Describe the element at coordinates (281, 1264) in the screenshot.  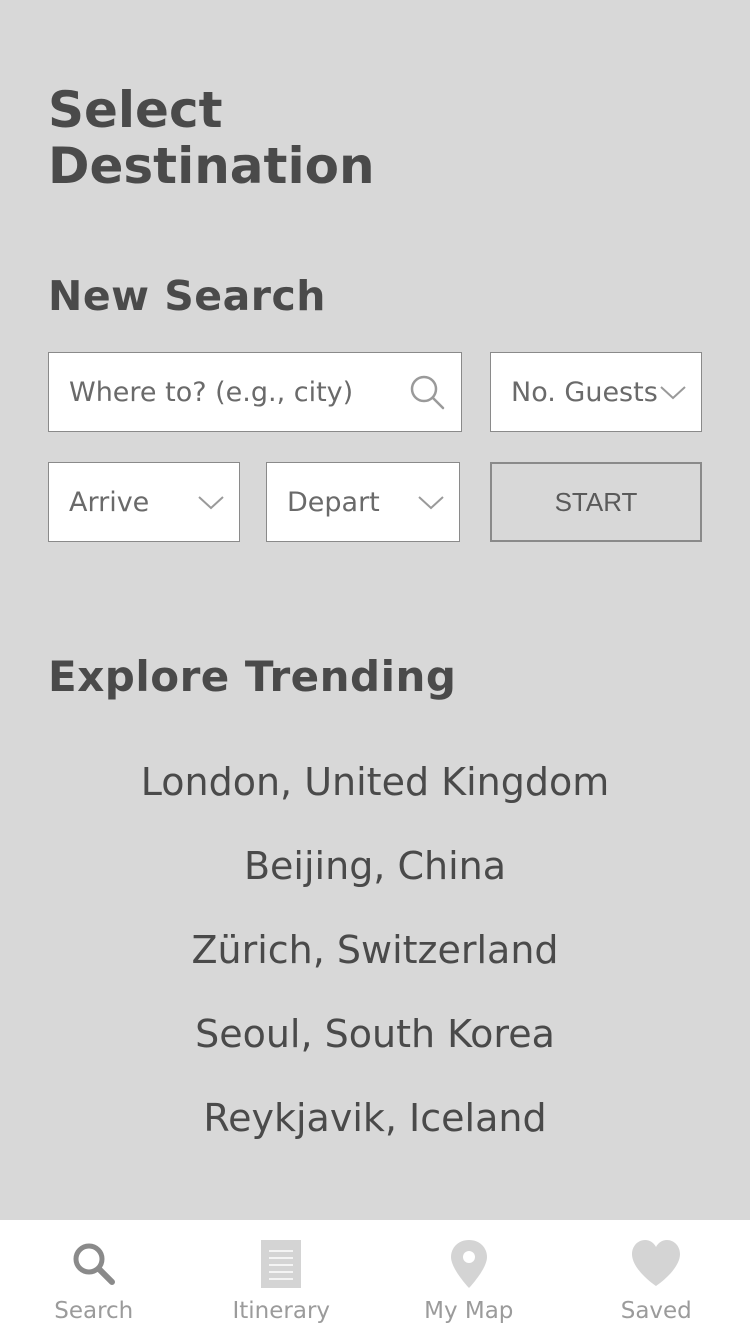
I see `document-icon` at that location.